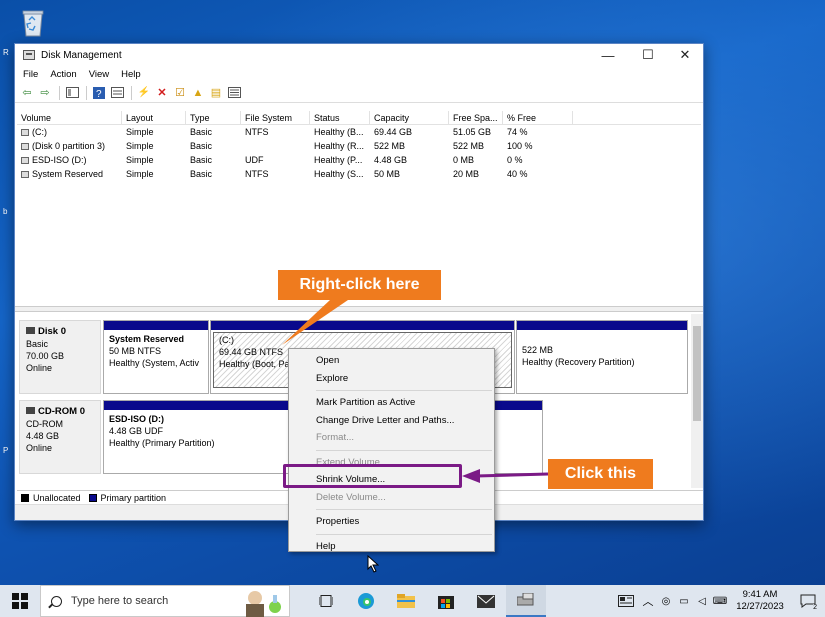 The image size is (825, 617). I want to click on clock-time: 9:41 AM, so click(760, 594).